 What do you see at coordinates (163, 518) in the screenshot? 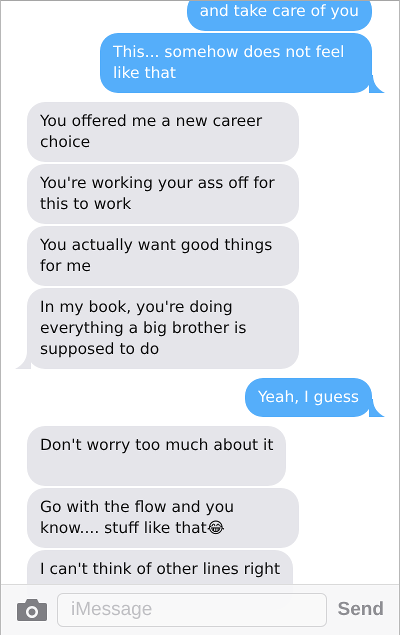
I see `message-bubble: Go with the flow and you know.... stuff like that😂` at bounding box center [163, 518].